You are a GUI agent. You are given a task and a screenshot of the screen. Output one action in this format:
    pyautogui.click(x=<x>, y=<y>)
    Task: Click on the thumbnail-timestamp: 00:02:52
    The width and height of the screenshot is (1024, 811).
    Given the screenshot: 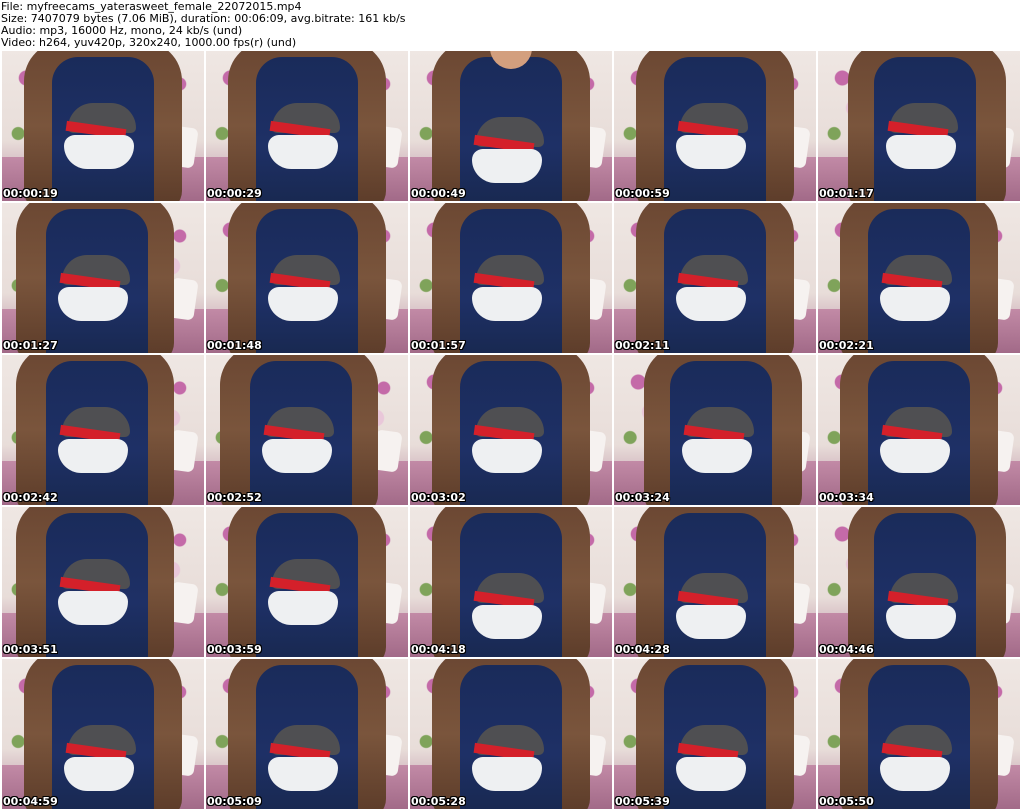 What is the action you would take?
    pyautogui.click(x=234, y=497)
    